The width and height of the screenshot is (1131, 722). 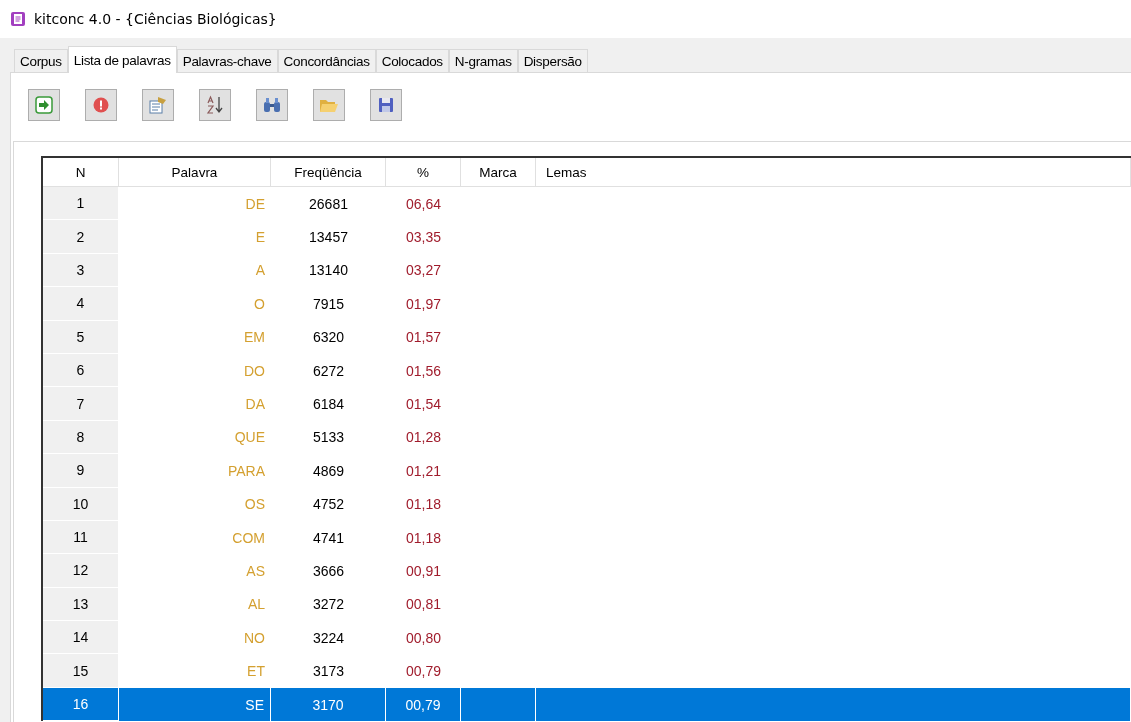 I want to click on word-cell-text: QUE, so click(x=249, y=438).